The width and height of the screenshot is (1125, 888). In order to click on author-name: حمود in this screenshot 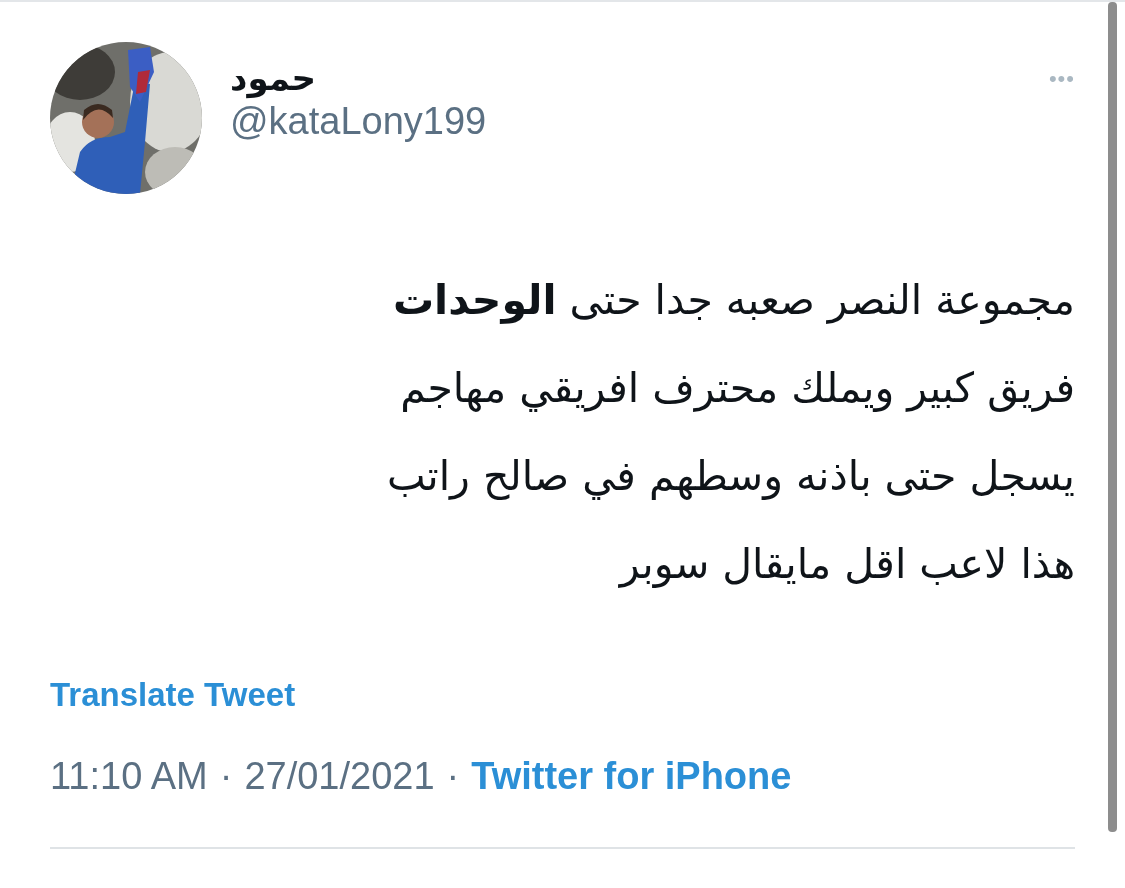, I will do `click(274, 78)`.